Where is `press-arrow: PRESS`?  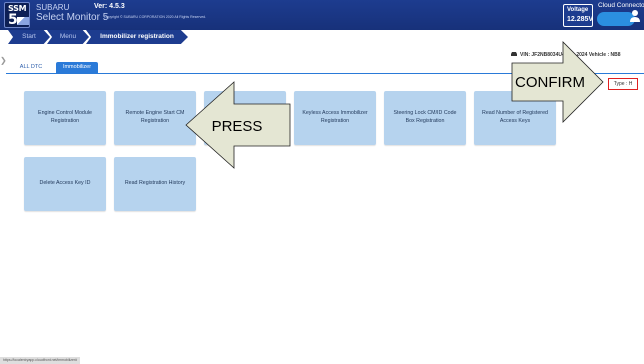 press-arrow: PRESS is located at coordinates (238, 125).